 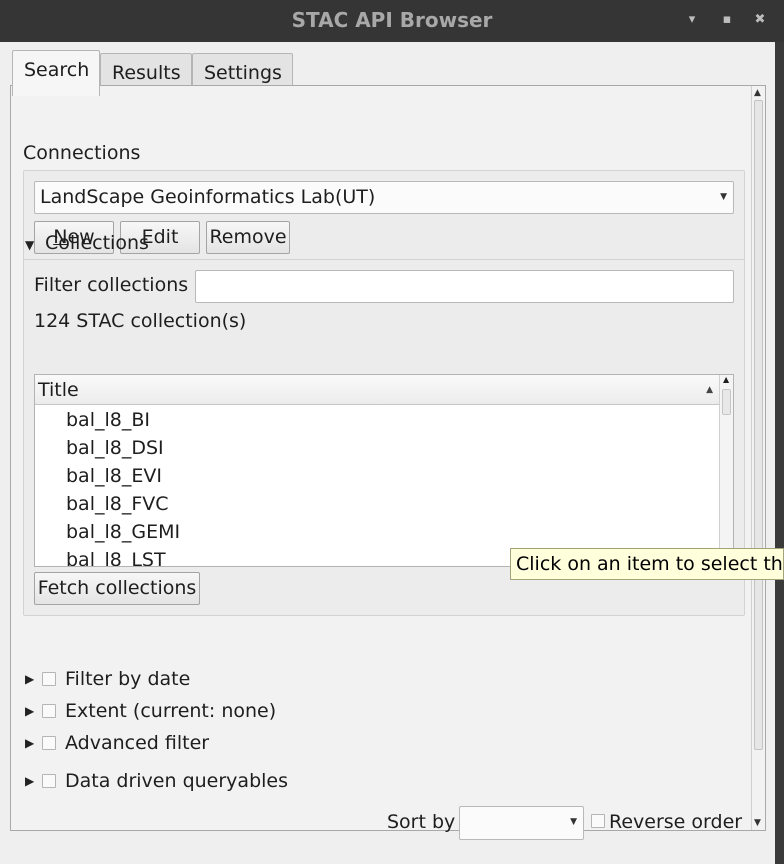 What do you see at coordinates (726, 402) in the screenshot?
I see `list-scroll-thumb` at bounding box center [726, 402].